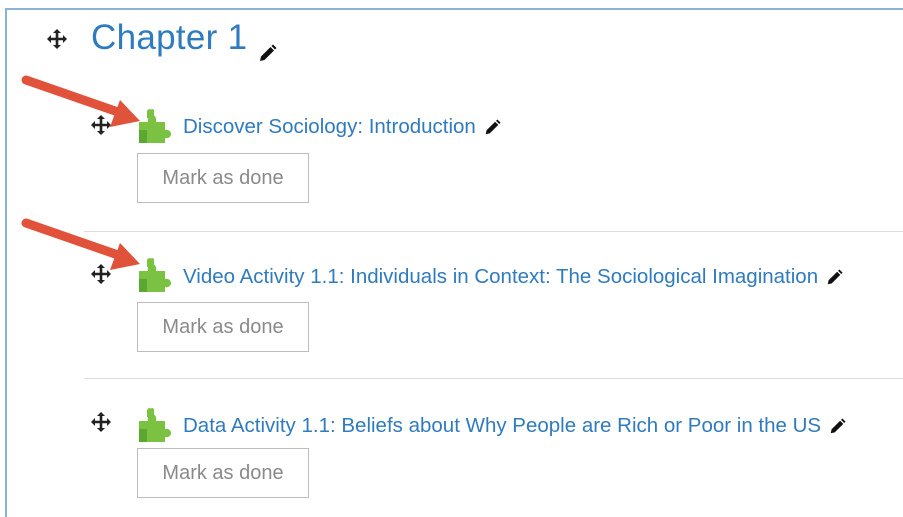 The image size is (903, 517). I want to click on puzzle-piece-icon, so click(154, 425).